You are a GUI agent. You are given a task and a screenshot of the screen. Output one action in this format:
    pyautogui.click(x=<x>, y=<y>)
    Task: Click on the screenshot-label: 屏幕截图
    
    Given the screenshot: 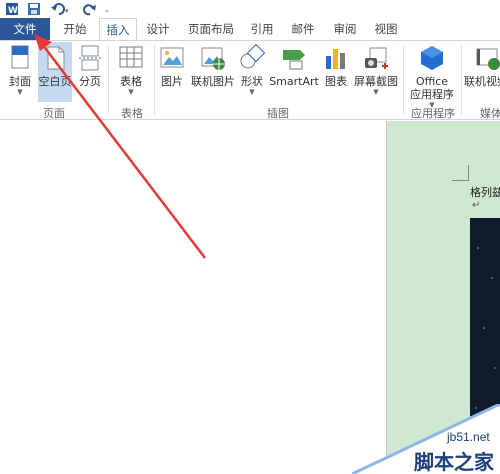 What is the action you would take?
    pyautogui.click(x=376, y=81)
    